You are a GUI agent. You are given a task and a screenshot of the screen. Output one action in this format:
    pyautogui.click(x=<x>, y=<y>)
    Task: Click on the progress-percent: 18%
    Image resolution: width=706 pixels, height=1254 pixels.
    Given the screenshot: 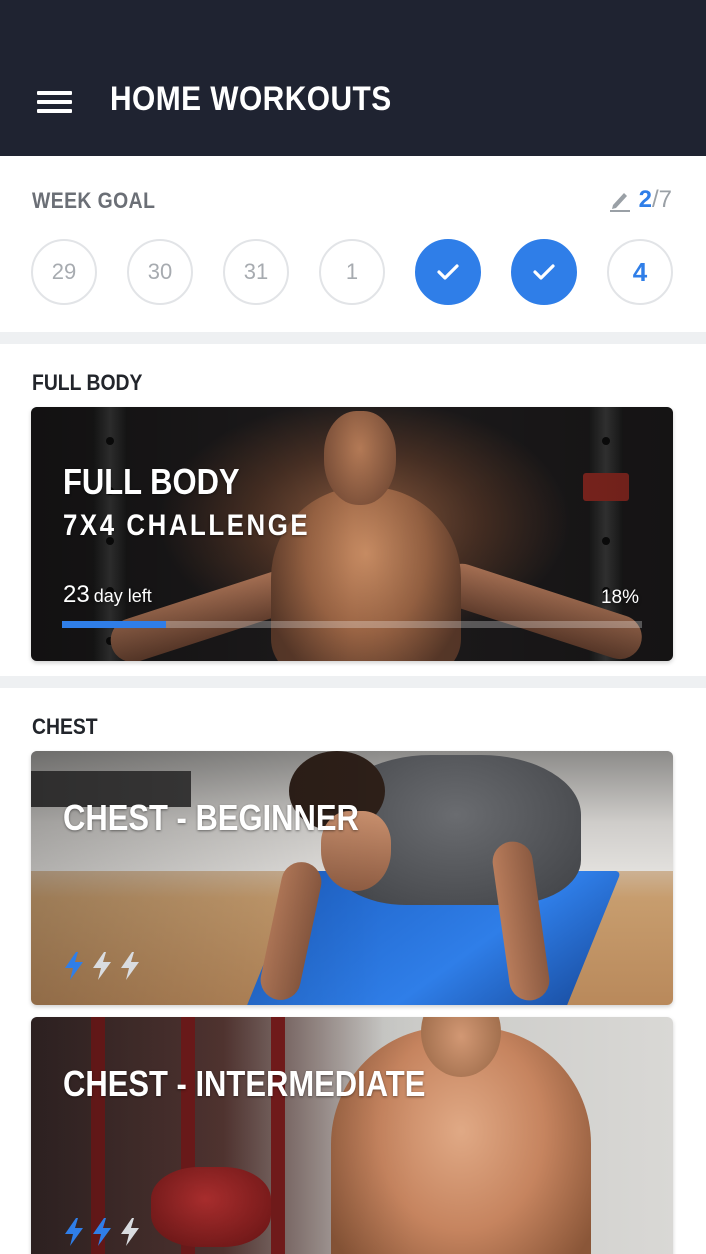 What is the action you would take?
    pyautogui.click(x=619, y=597)
    